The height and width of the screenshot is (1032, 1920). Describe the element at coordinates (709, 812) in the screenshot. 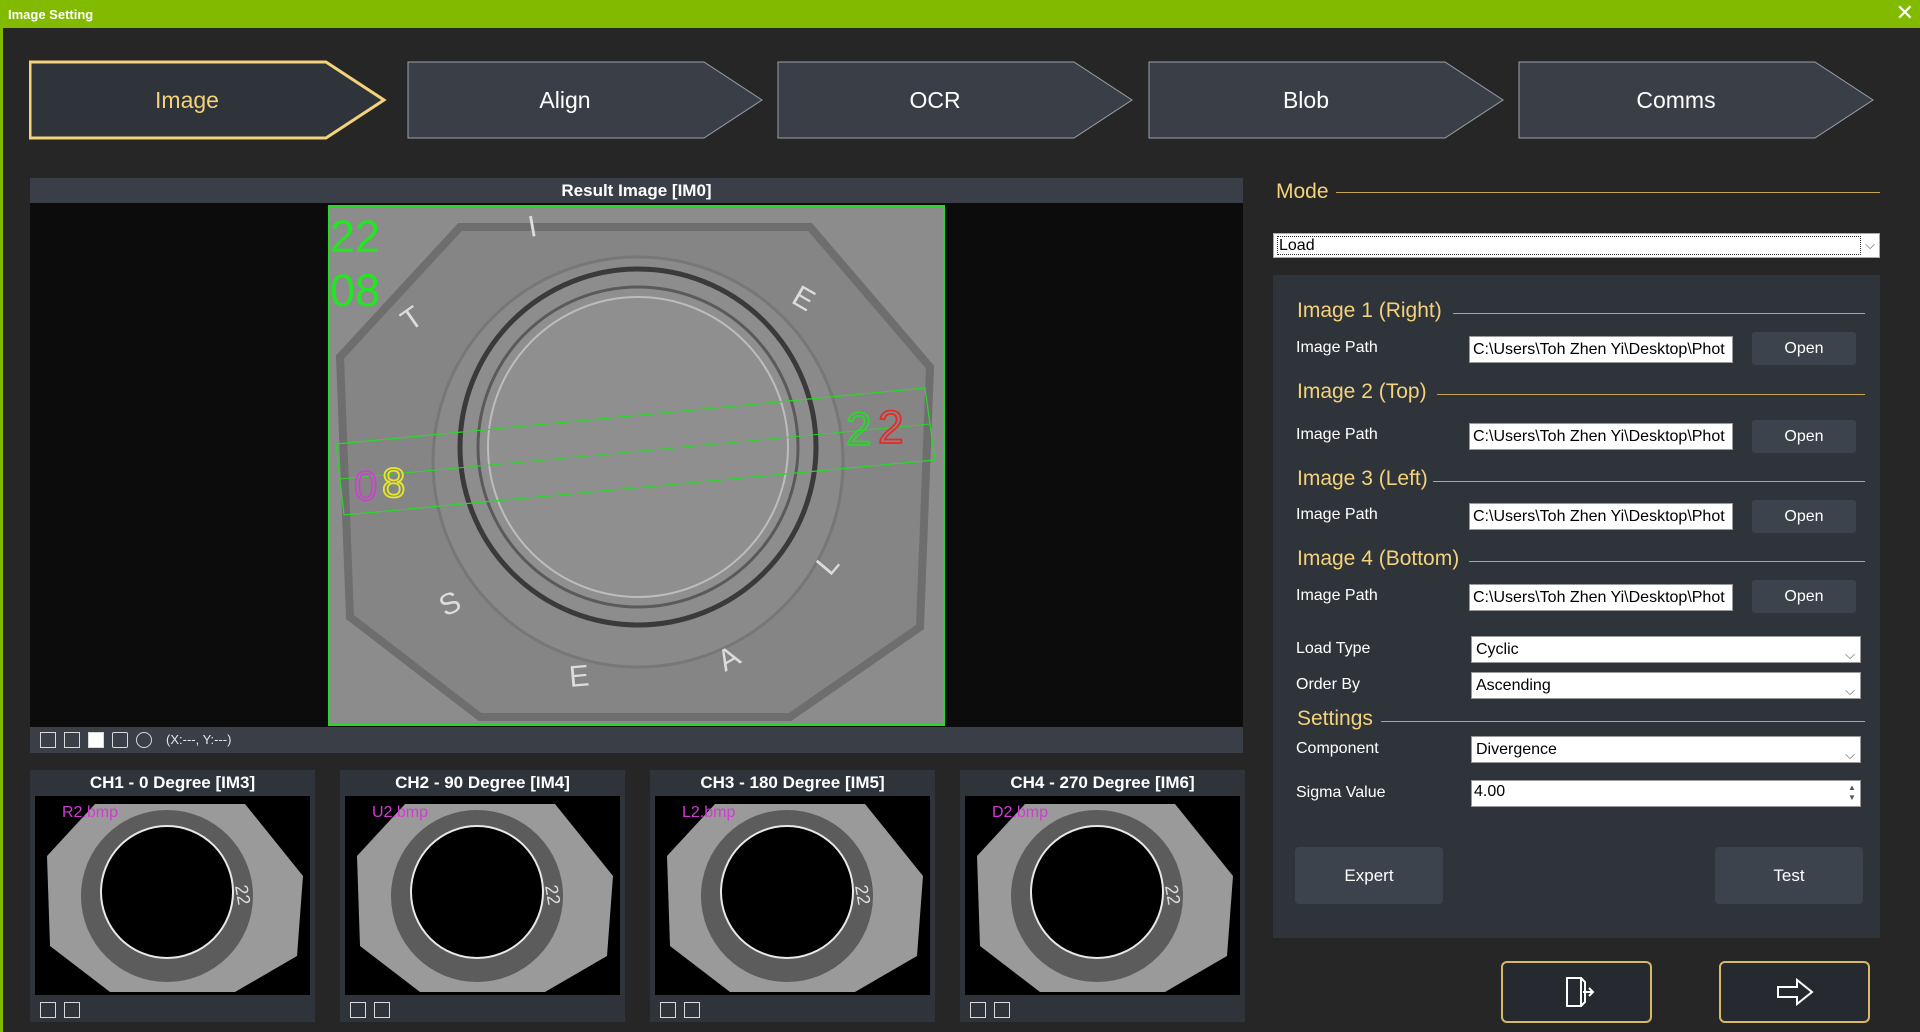

I see `channel-file-name: L2.bmp` at that location.